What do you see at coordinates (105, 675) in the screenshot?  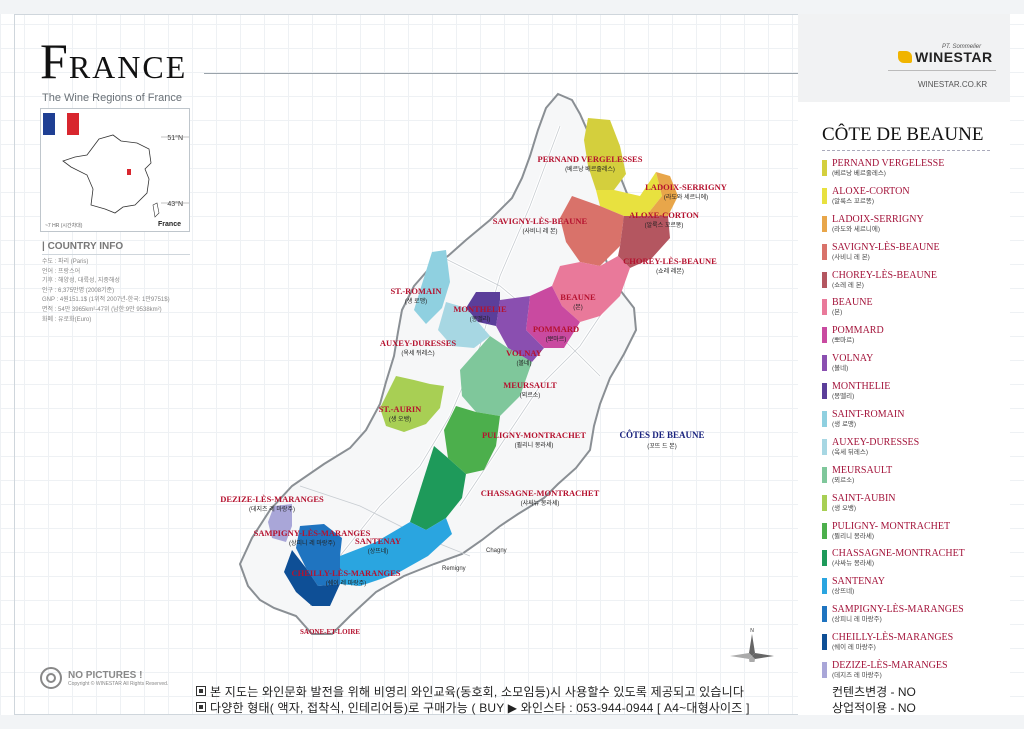 I see `no-pictures-text: NO PICTURES !` at bounding box center [105, 675].